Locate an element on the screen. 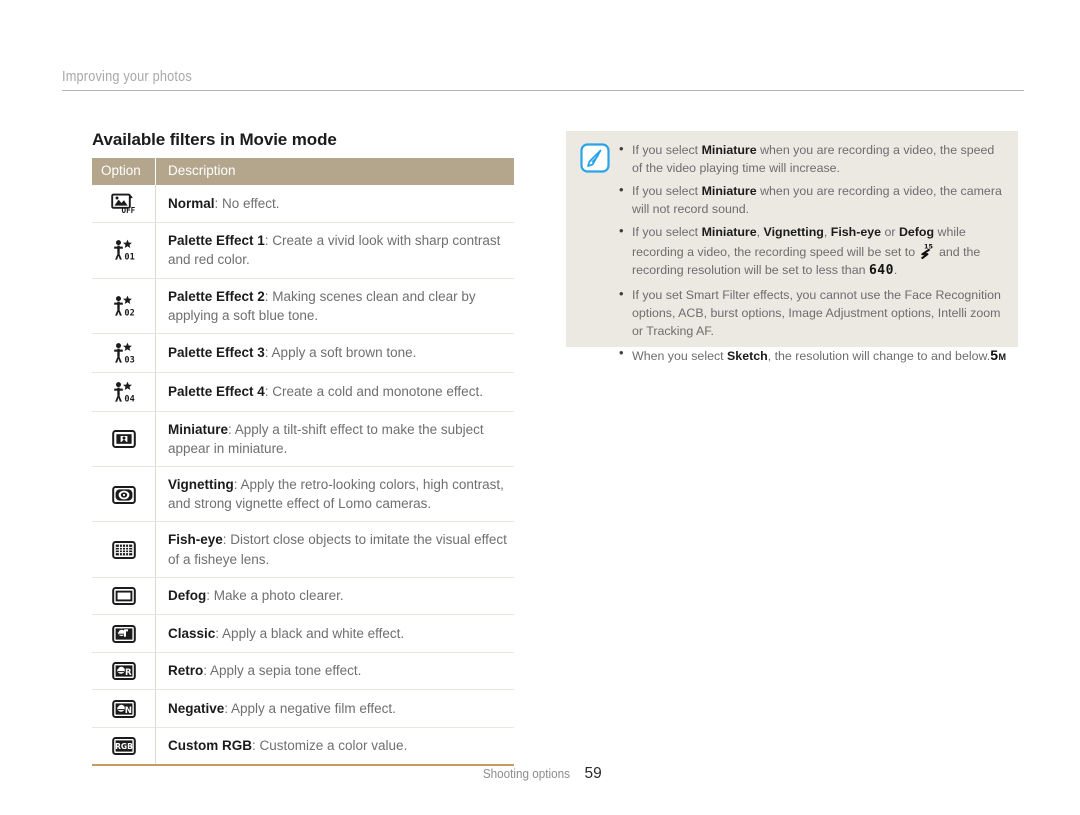  fish-eye-icon is located at coordinates (123, 549).